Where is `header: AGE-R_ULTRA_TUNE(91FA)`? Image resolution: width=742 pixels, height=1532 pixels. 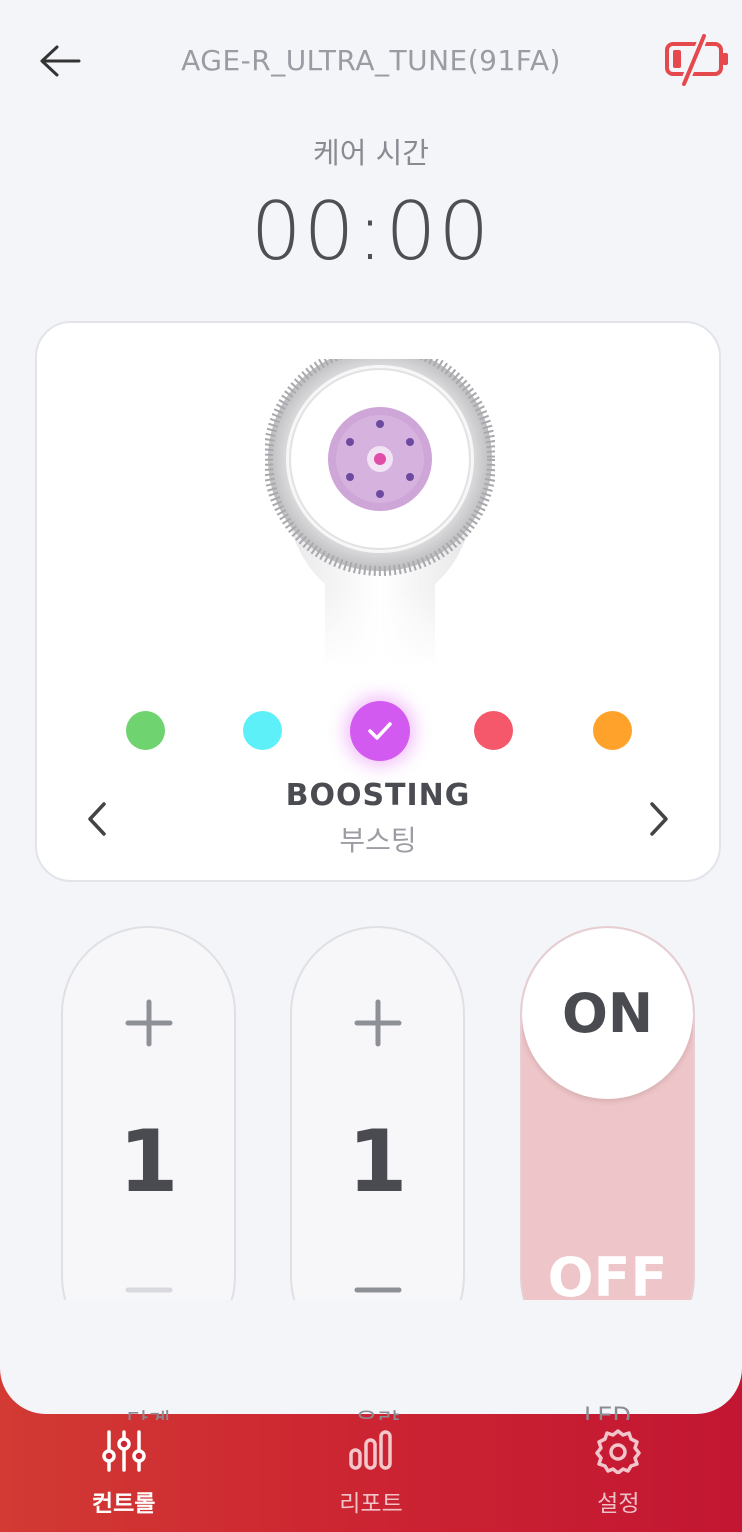
header: AGE-R_ULTRA_TUNE(91FA) is located at coordinates (371, 60).